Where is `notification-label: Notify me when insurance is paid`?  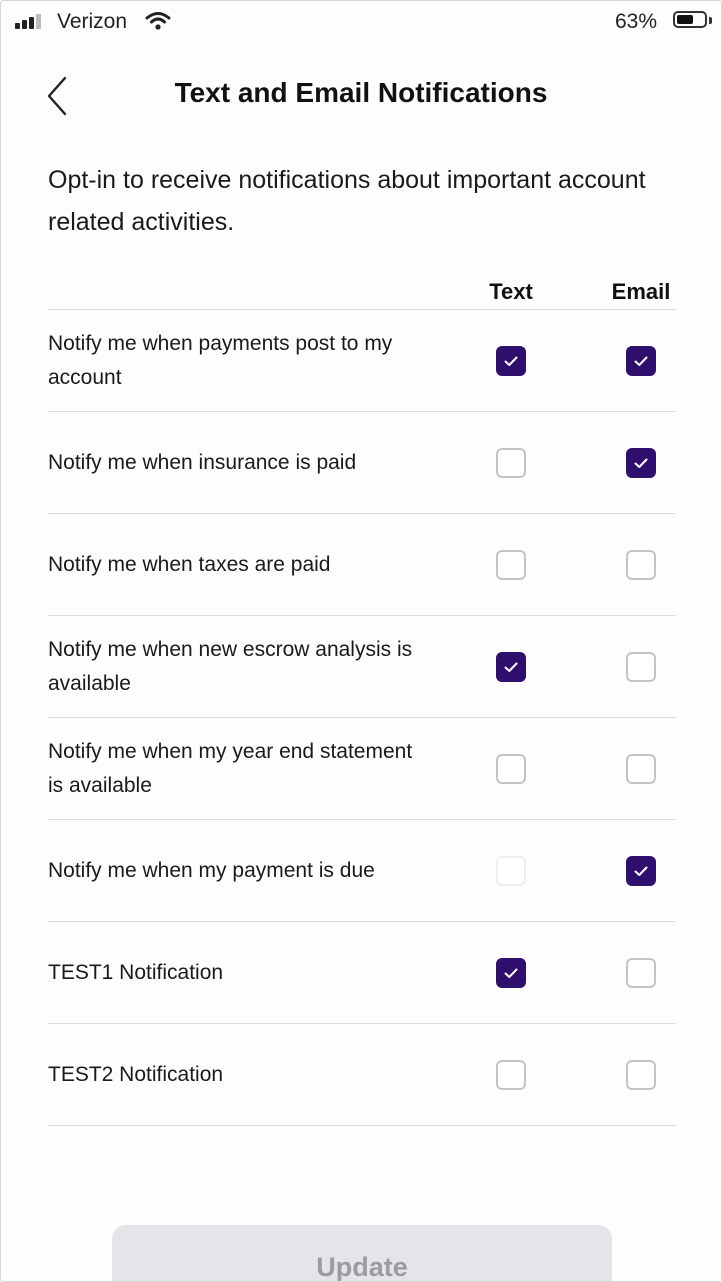
notification-label: Notify me when insurance is paid is located at coordinates (202, 462).